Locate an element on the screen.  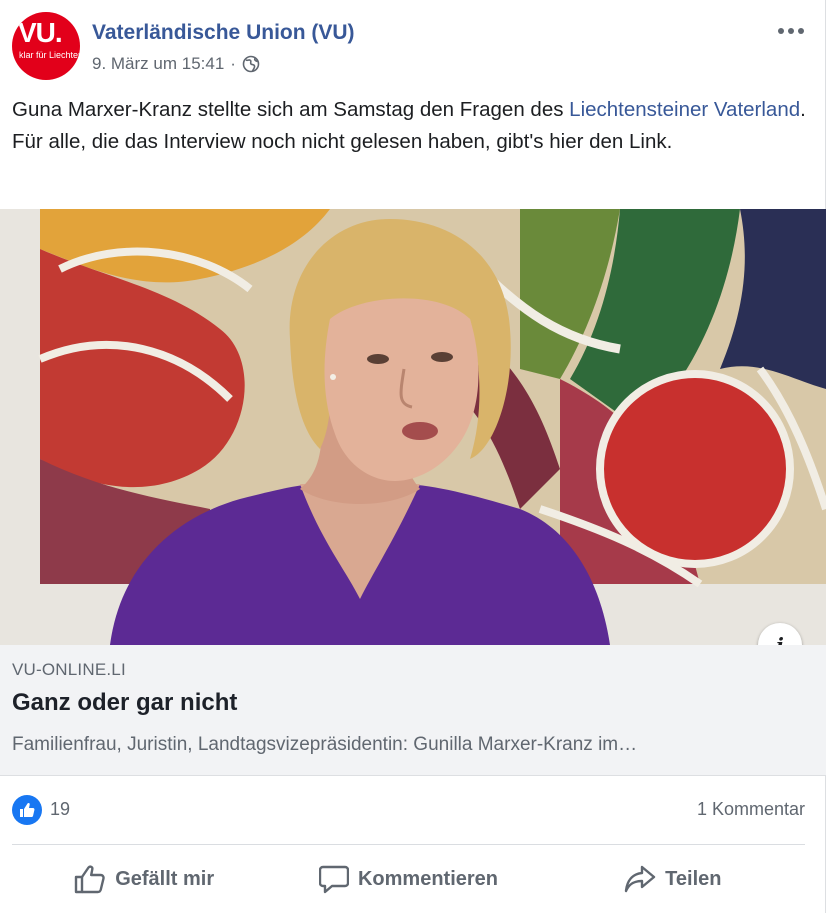
page-avatar: VU. klar für Liechtenstein is located at coordinates (46, 46).